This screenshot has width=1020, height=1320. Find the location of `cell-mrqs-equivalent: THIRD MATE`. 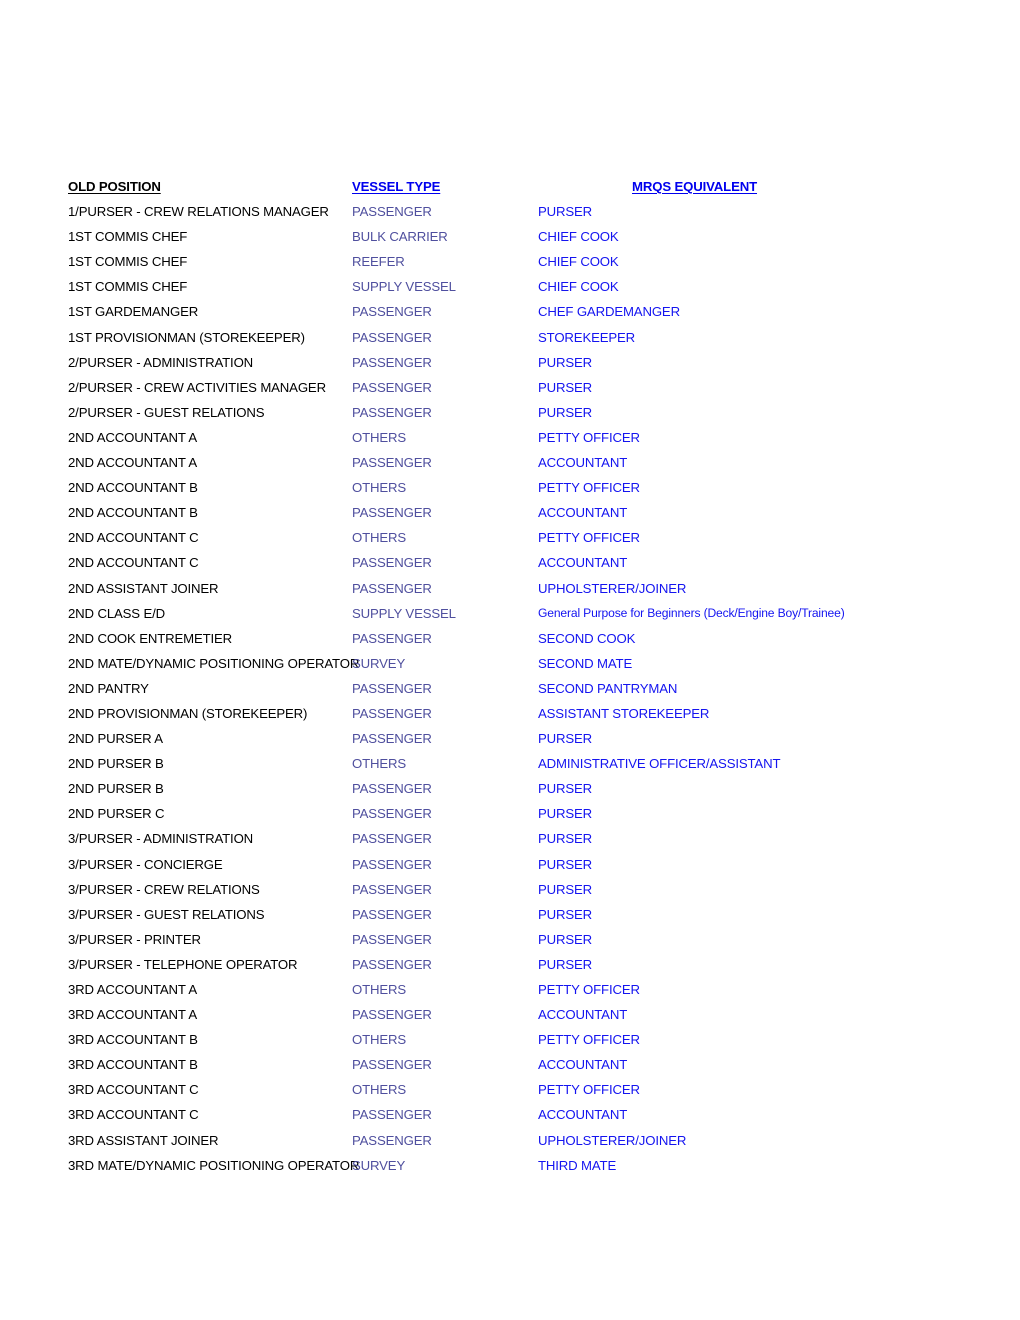

cell-mrqs-equivalent: THIRD MATE is located at coordinates (577, 1165).